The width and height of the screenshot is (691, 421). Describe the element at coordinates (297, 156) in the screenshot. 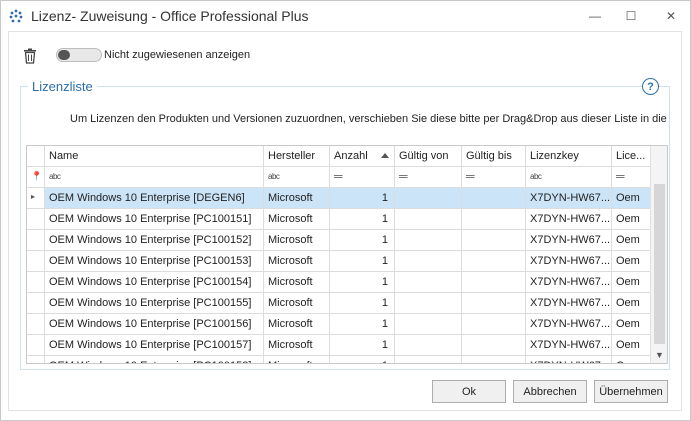

I see `column-header-hersteller: Hersteller` at that location.